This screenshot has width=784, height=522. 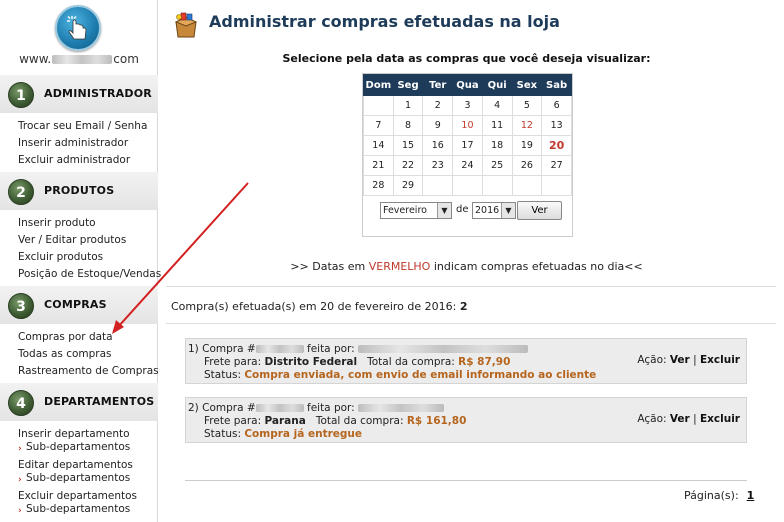 I want to click on section-number-badge: 4, so click(x=21, y=403).